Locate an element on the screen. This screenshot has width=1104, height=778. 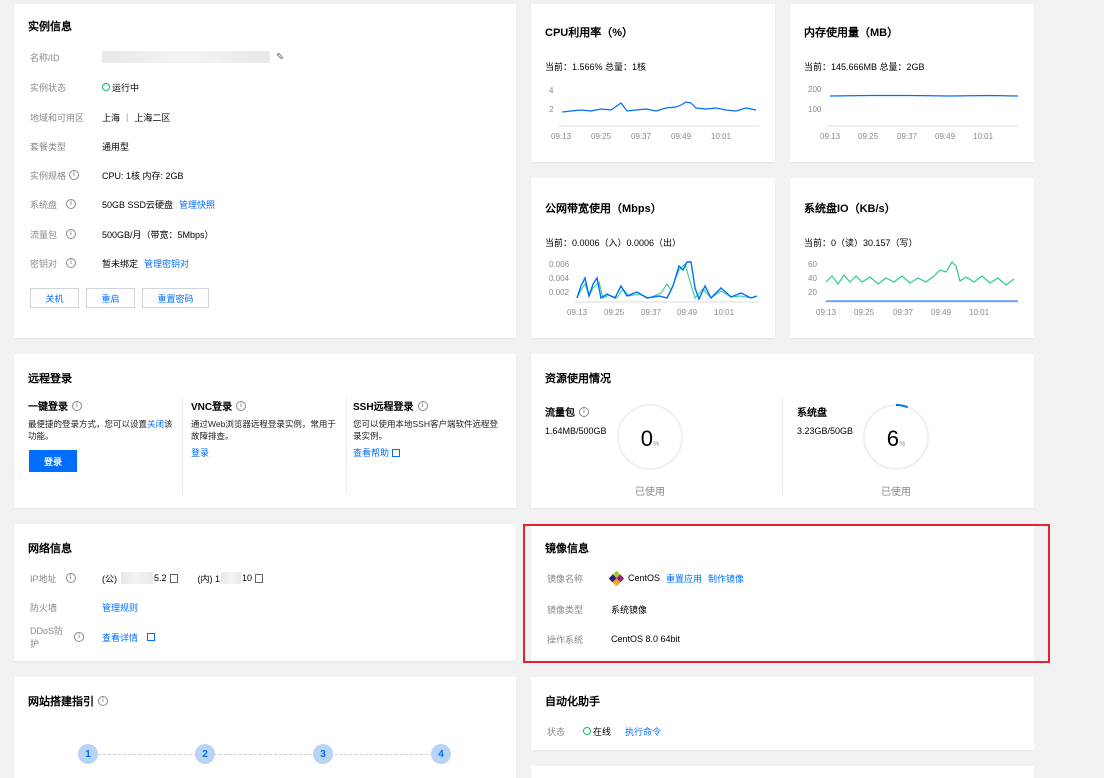
instance-name-label: 名称/ID is located at coordinates (45, 57).